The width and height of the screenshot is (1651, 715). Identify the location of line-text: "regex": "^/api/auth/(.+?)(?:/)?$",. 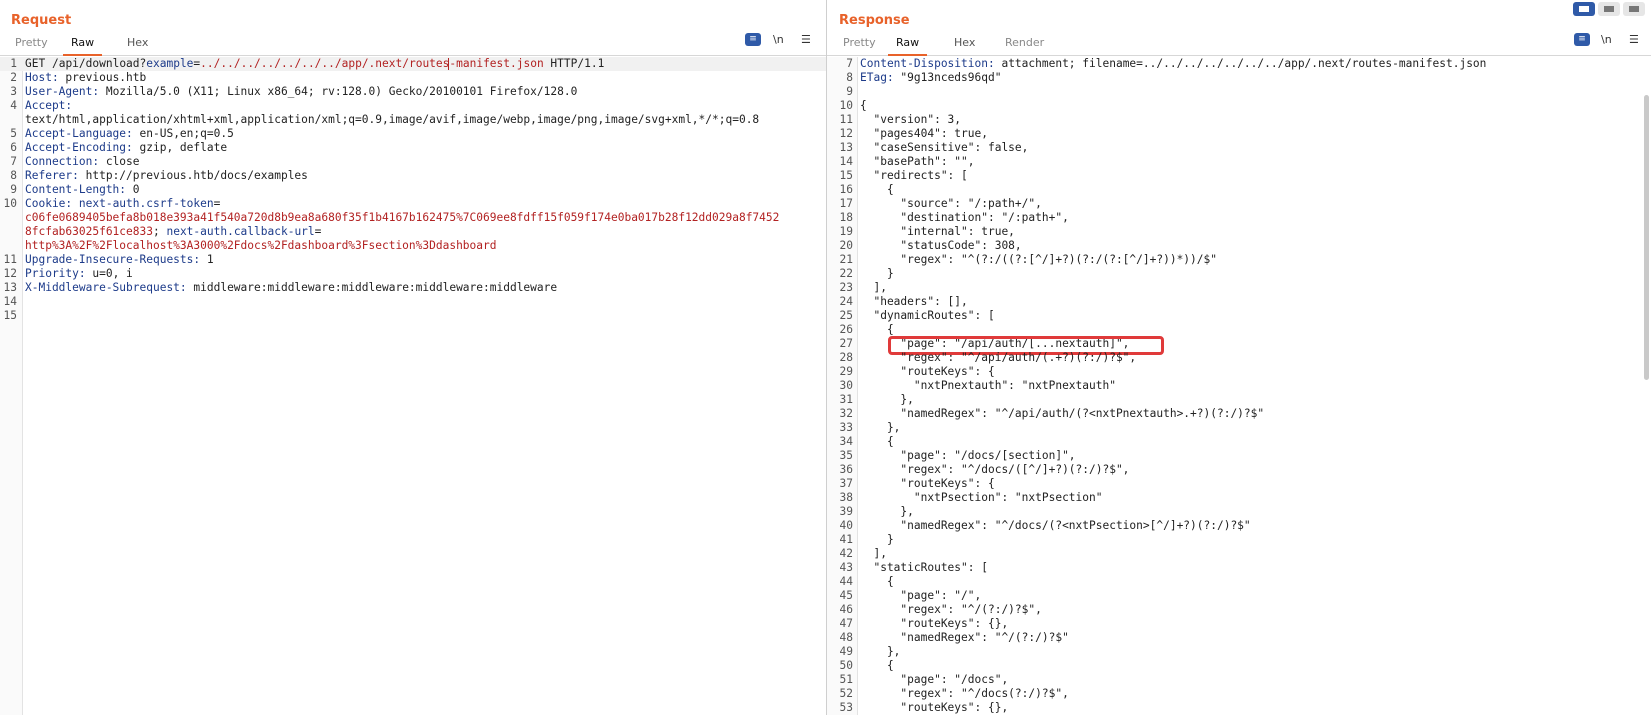
(998, 358).